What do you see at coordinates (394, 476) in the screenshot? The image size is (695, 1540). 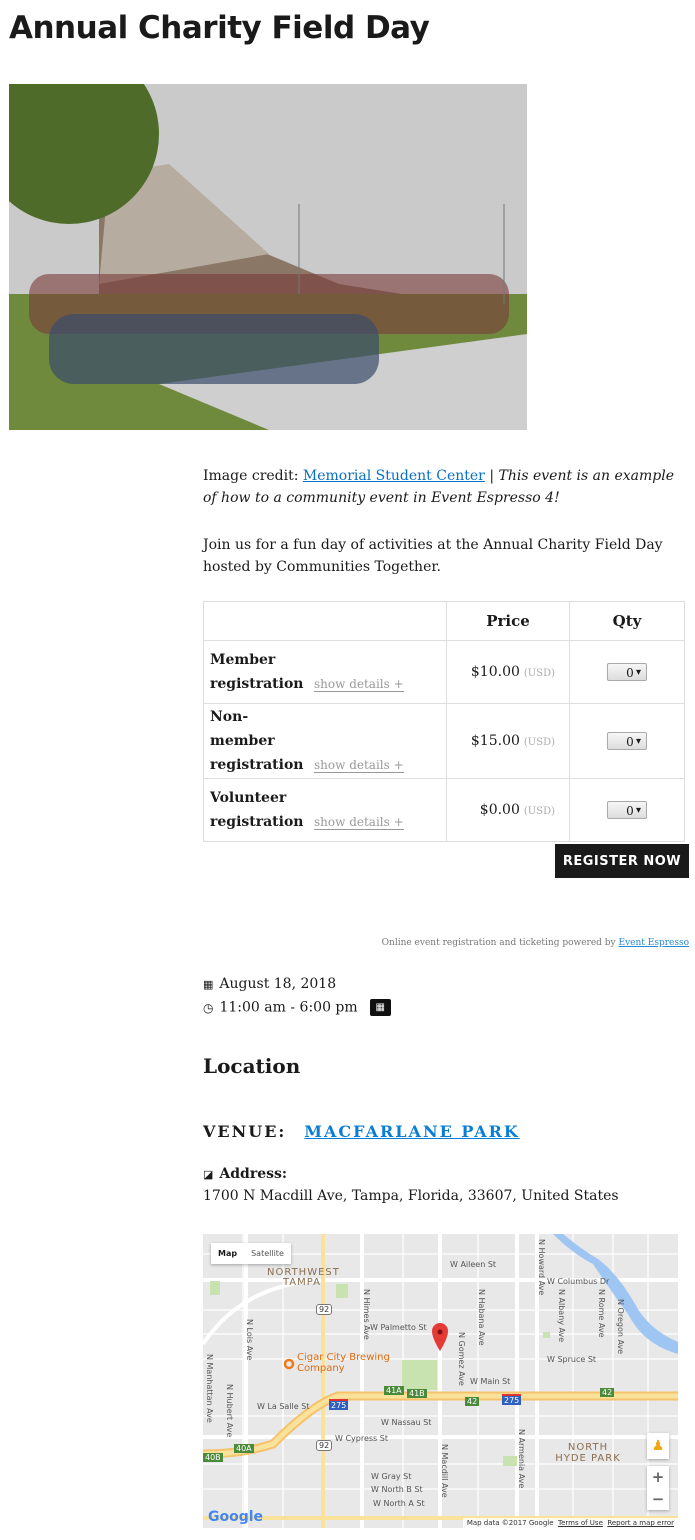 I see `credit-link: Memorial Student Center` at bounding box center [394, 476].